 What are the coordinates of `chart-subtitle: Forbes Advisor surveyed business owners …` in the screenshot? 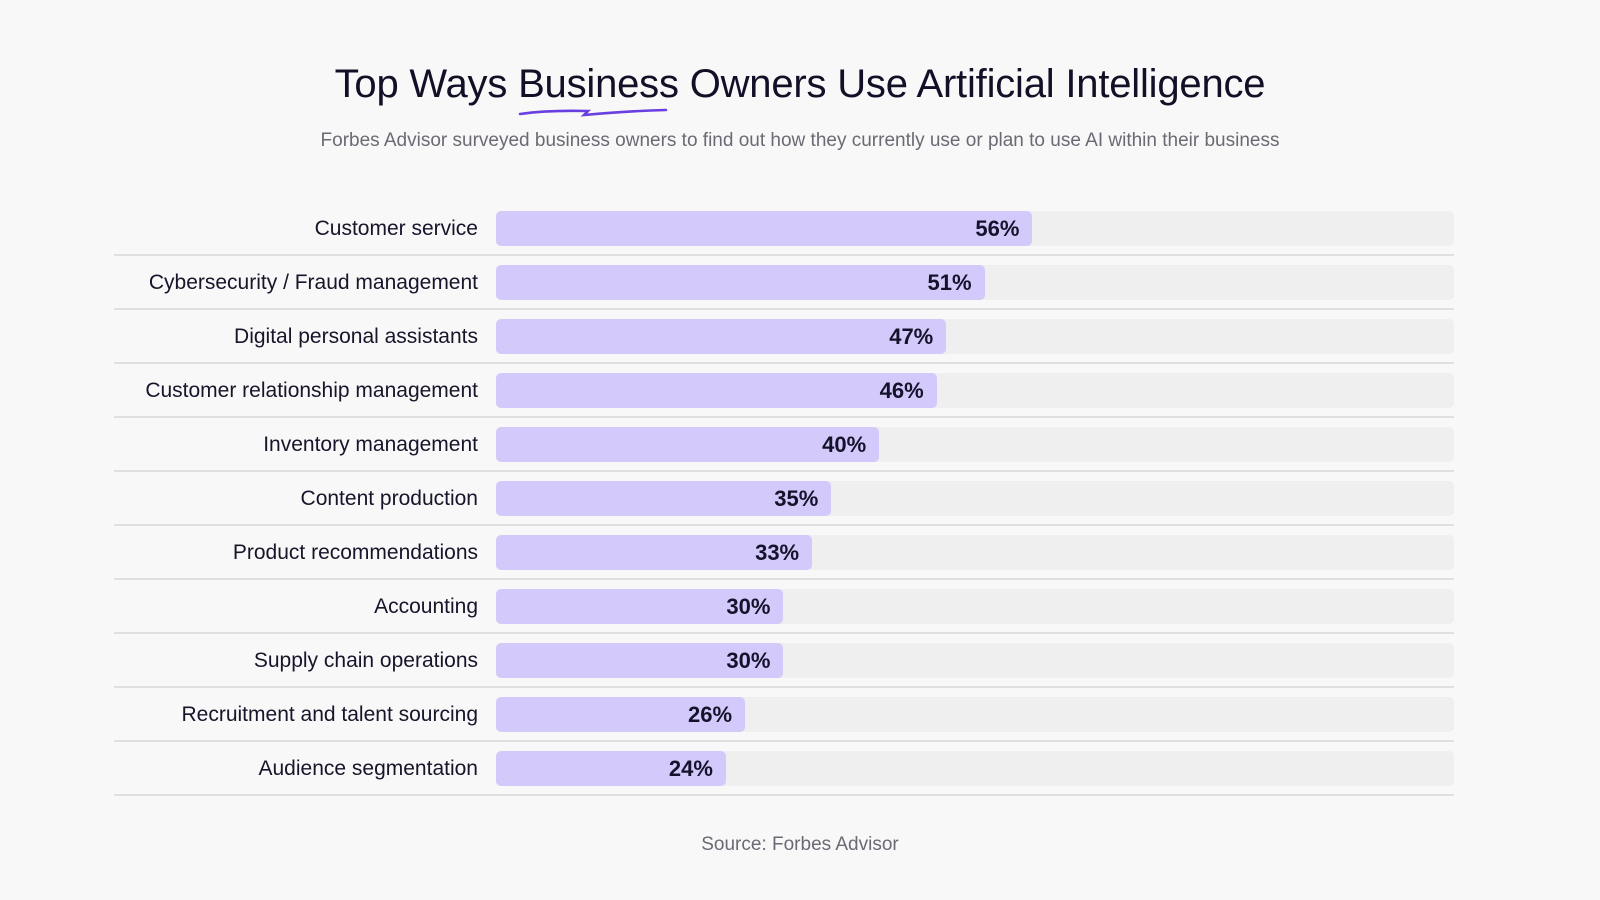 It's located at (800, 140).